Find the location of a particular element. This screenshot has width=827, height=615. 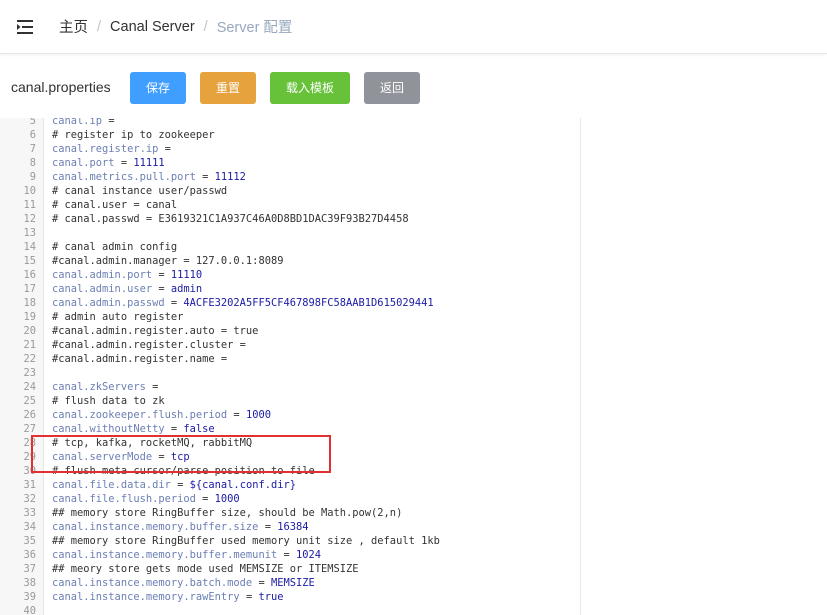

line-number: 20 is located at coordinates (29, 331).